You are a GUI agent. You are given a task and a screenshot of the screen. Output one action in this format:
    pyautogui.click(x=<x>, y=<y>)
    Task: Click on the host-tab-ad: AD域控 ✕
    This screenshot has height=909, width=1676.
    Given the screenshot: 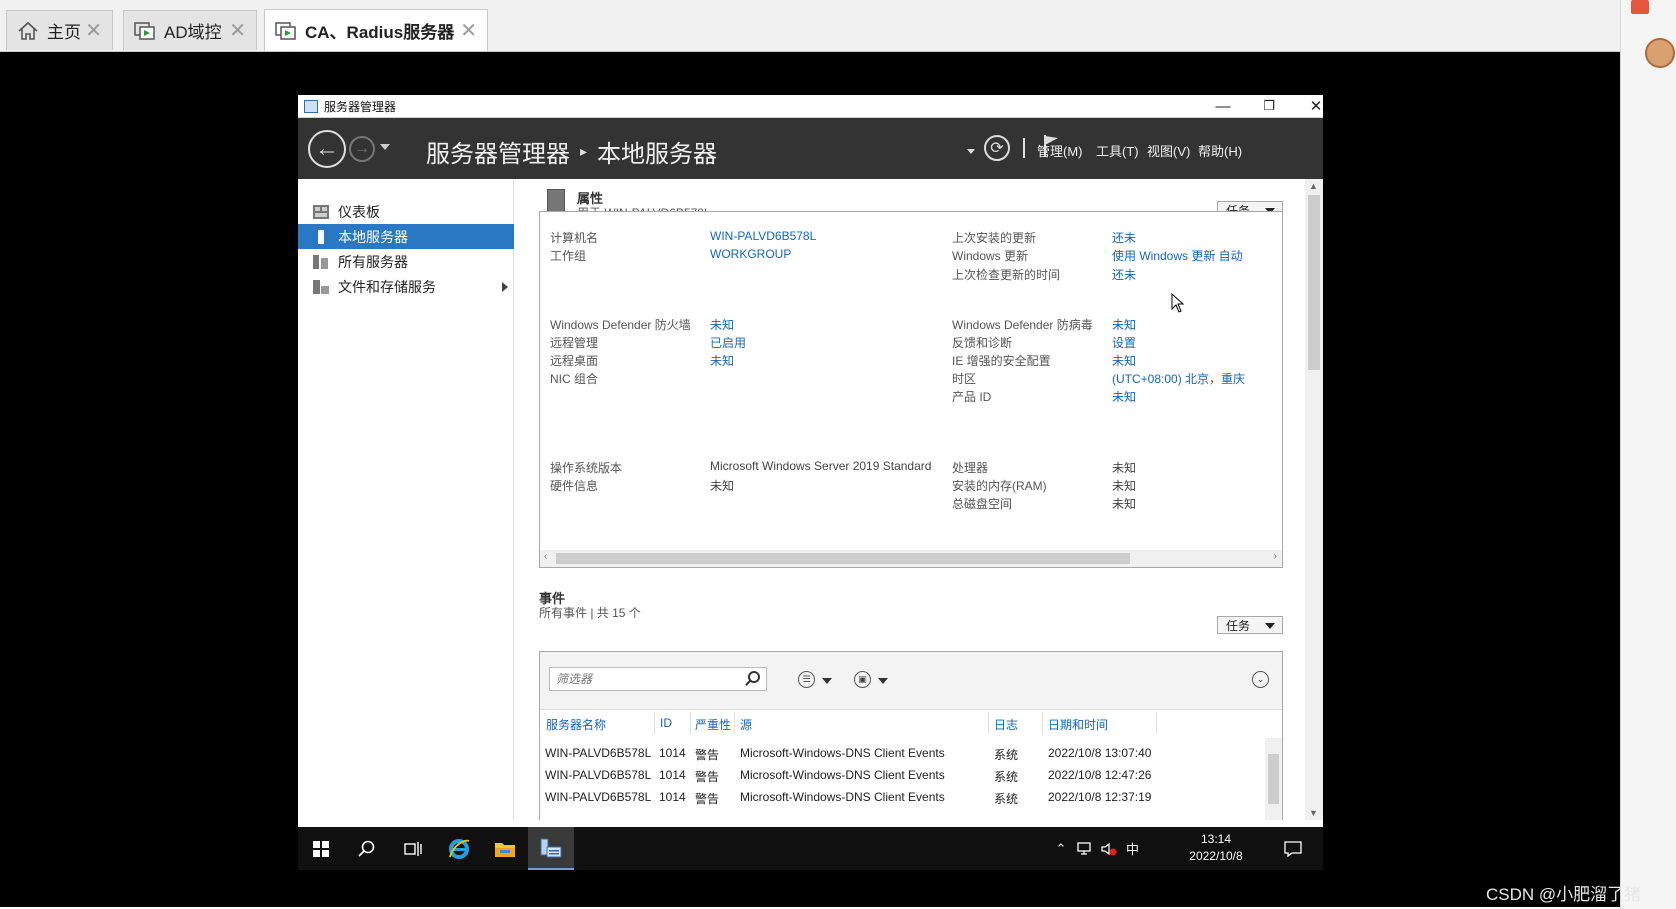 What is the action you would take?
    pyautogui.click(x=190, y=30)
    